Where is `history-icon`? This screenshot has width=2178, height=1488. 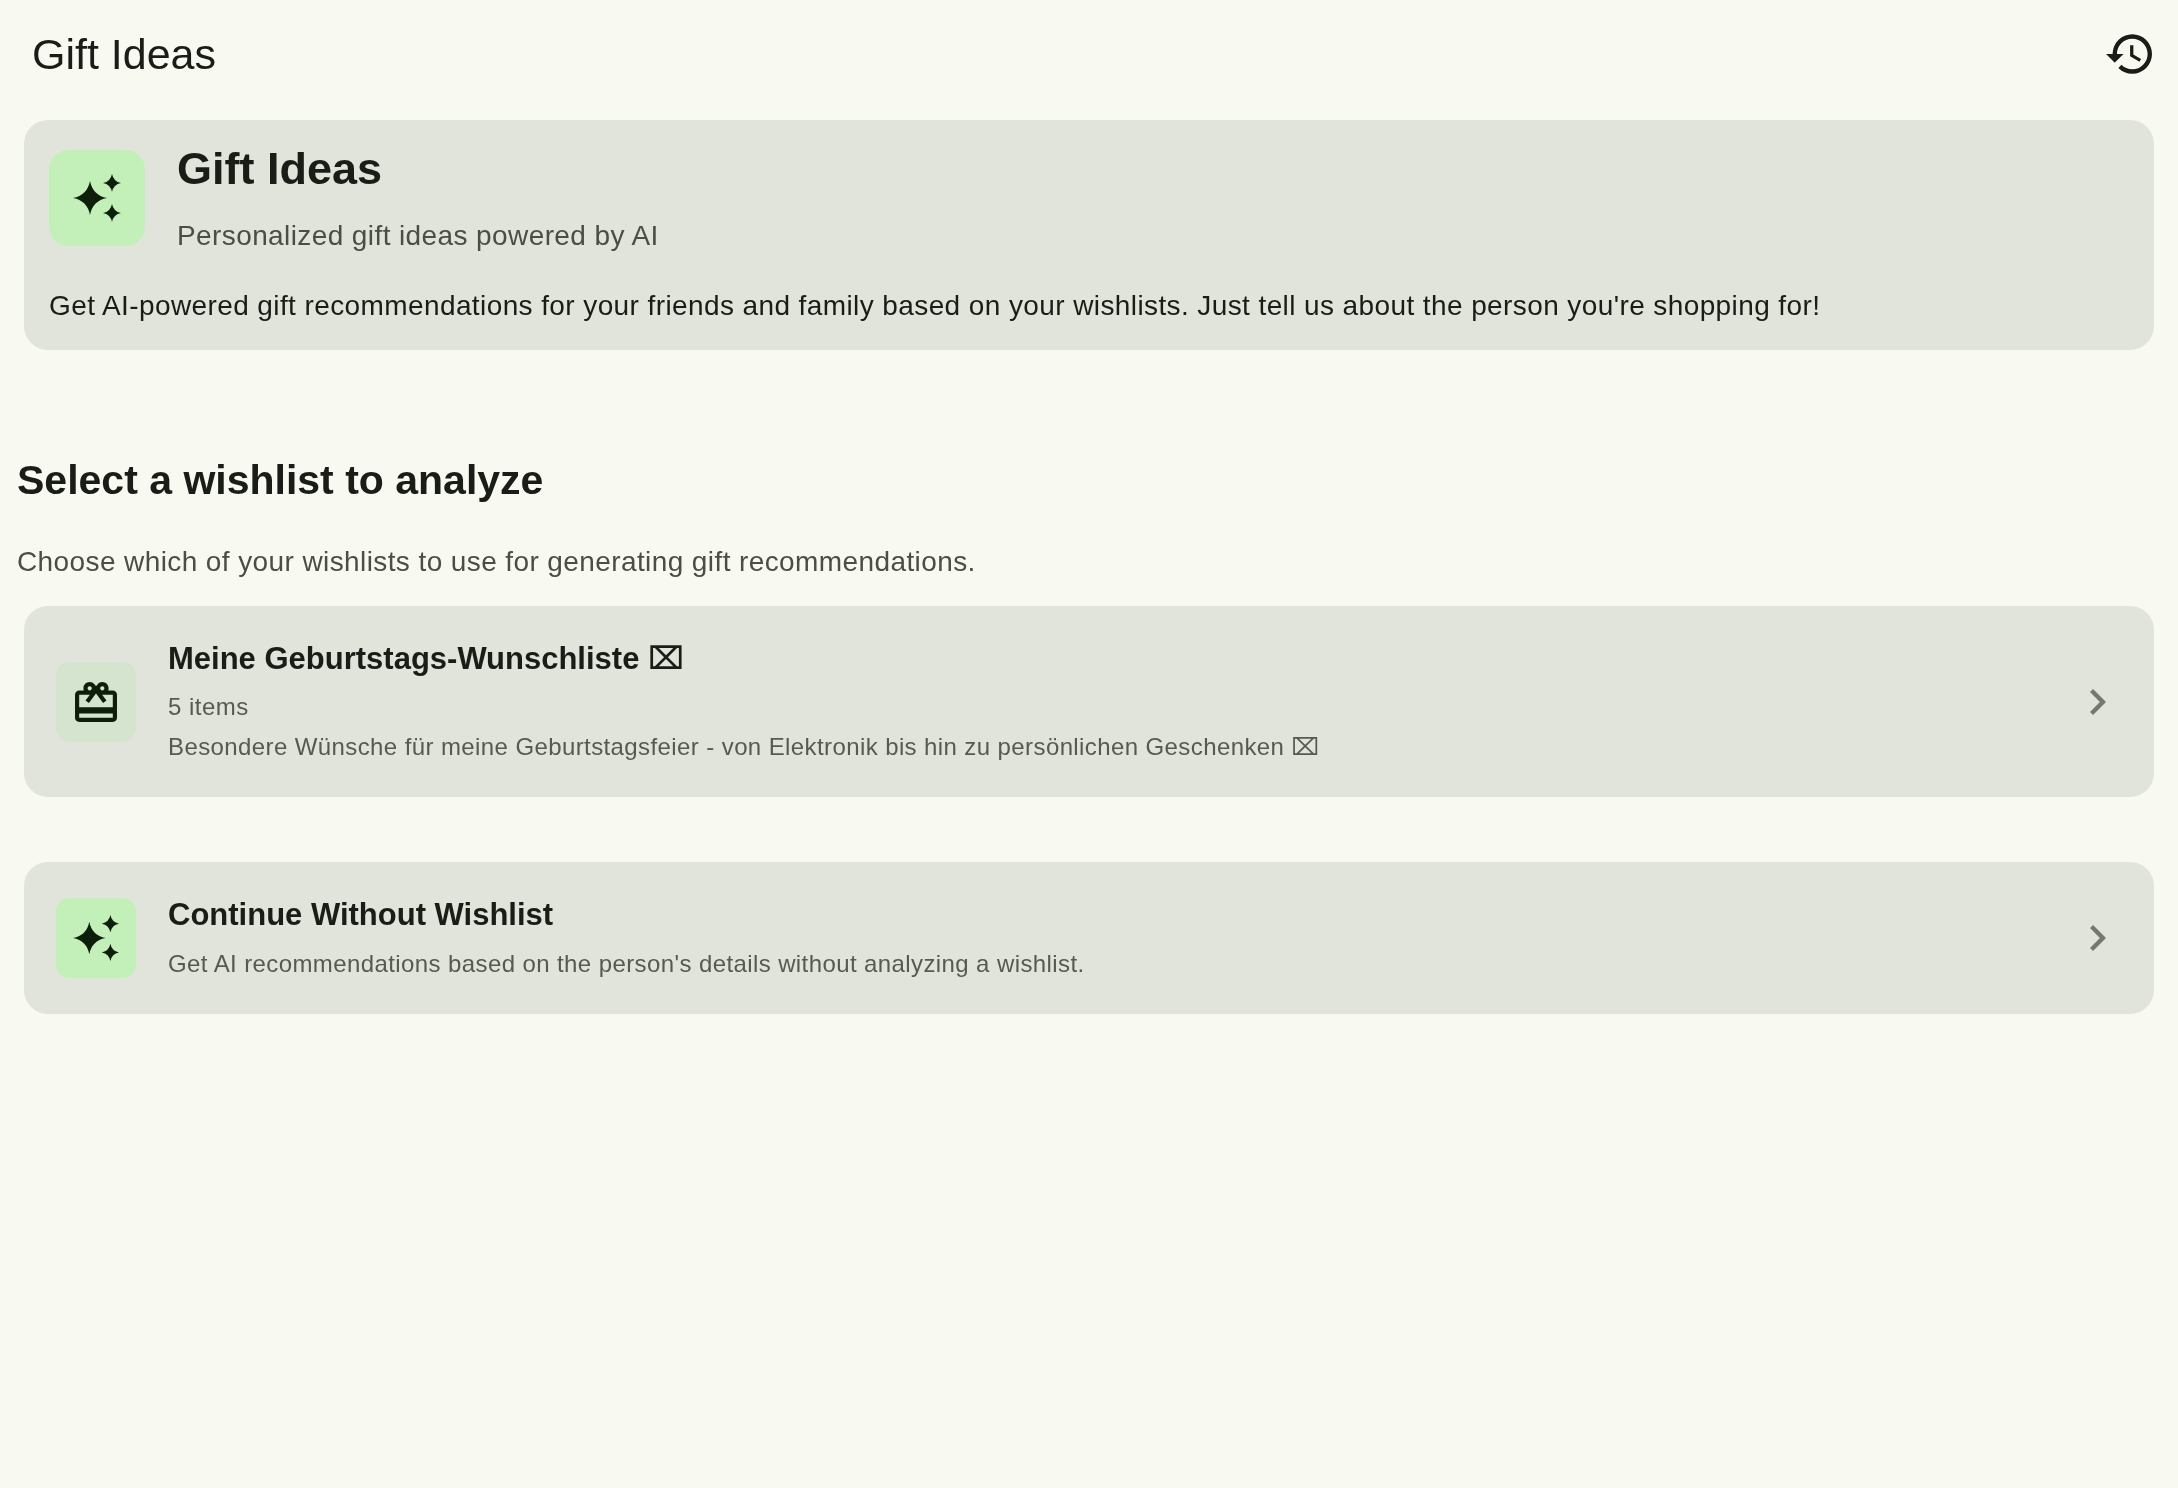 history-icon is located at coordinates (2129, 54).